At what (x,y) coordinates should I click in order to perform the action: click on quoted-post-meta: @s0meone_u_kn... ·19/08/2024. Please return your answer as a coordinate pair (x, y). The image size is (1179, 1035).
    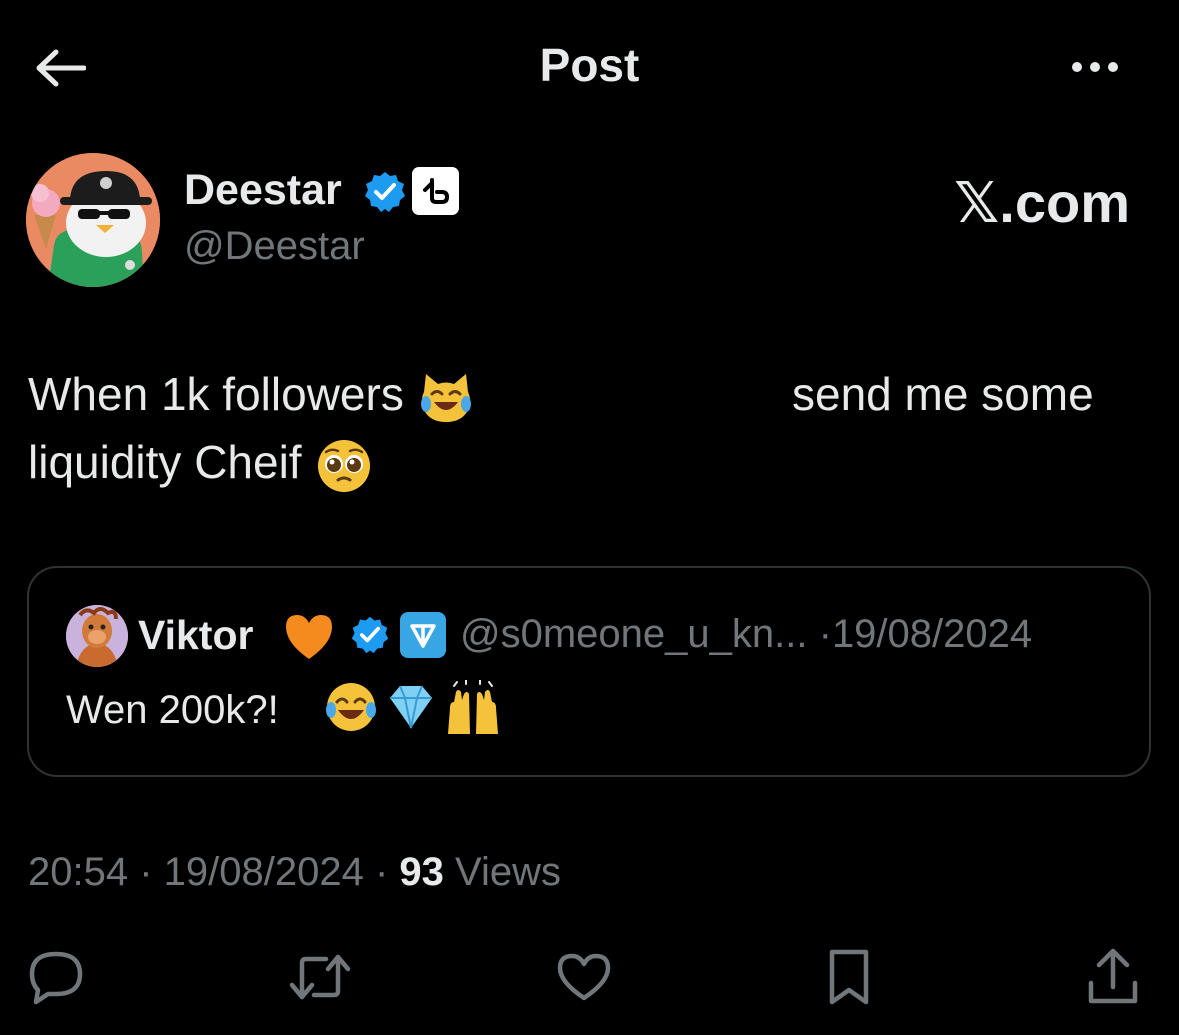
    Looking at the image, I should click on (746, 634).